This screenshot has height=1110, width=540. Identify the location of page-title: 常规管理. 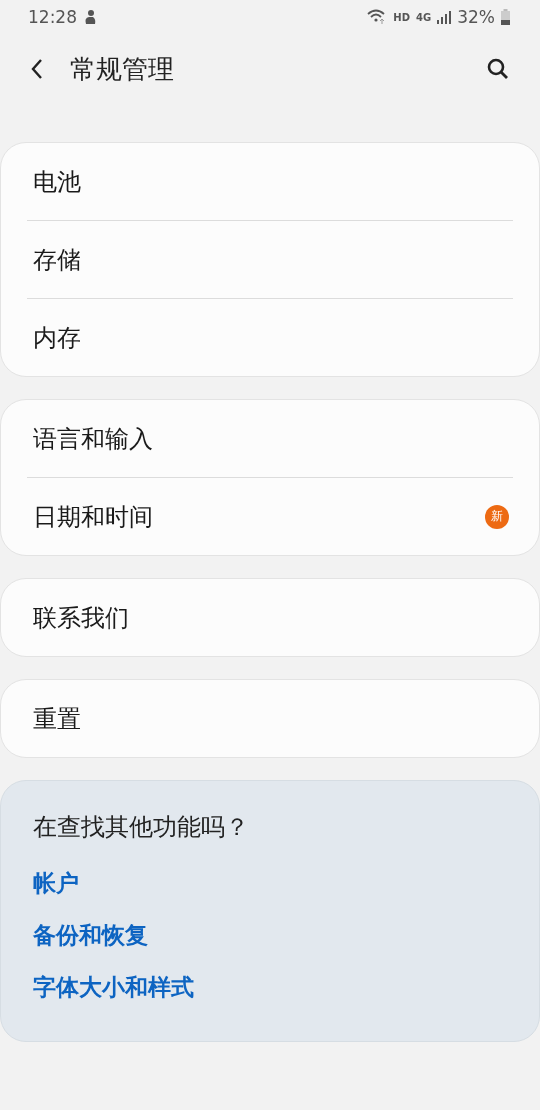
(122, 69).